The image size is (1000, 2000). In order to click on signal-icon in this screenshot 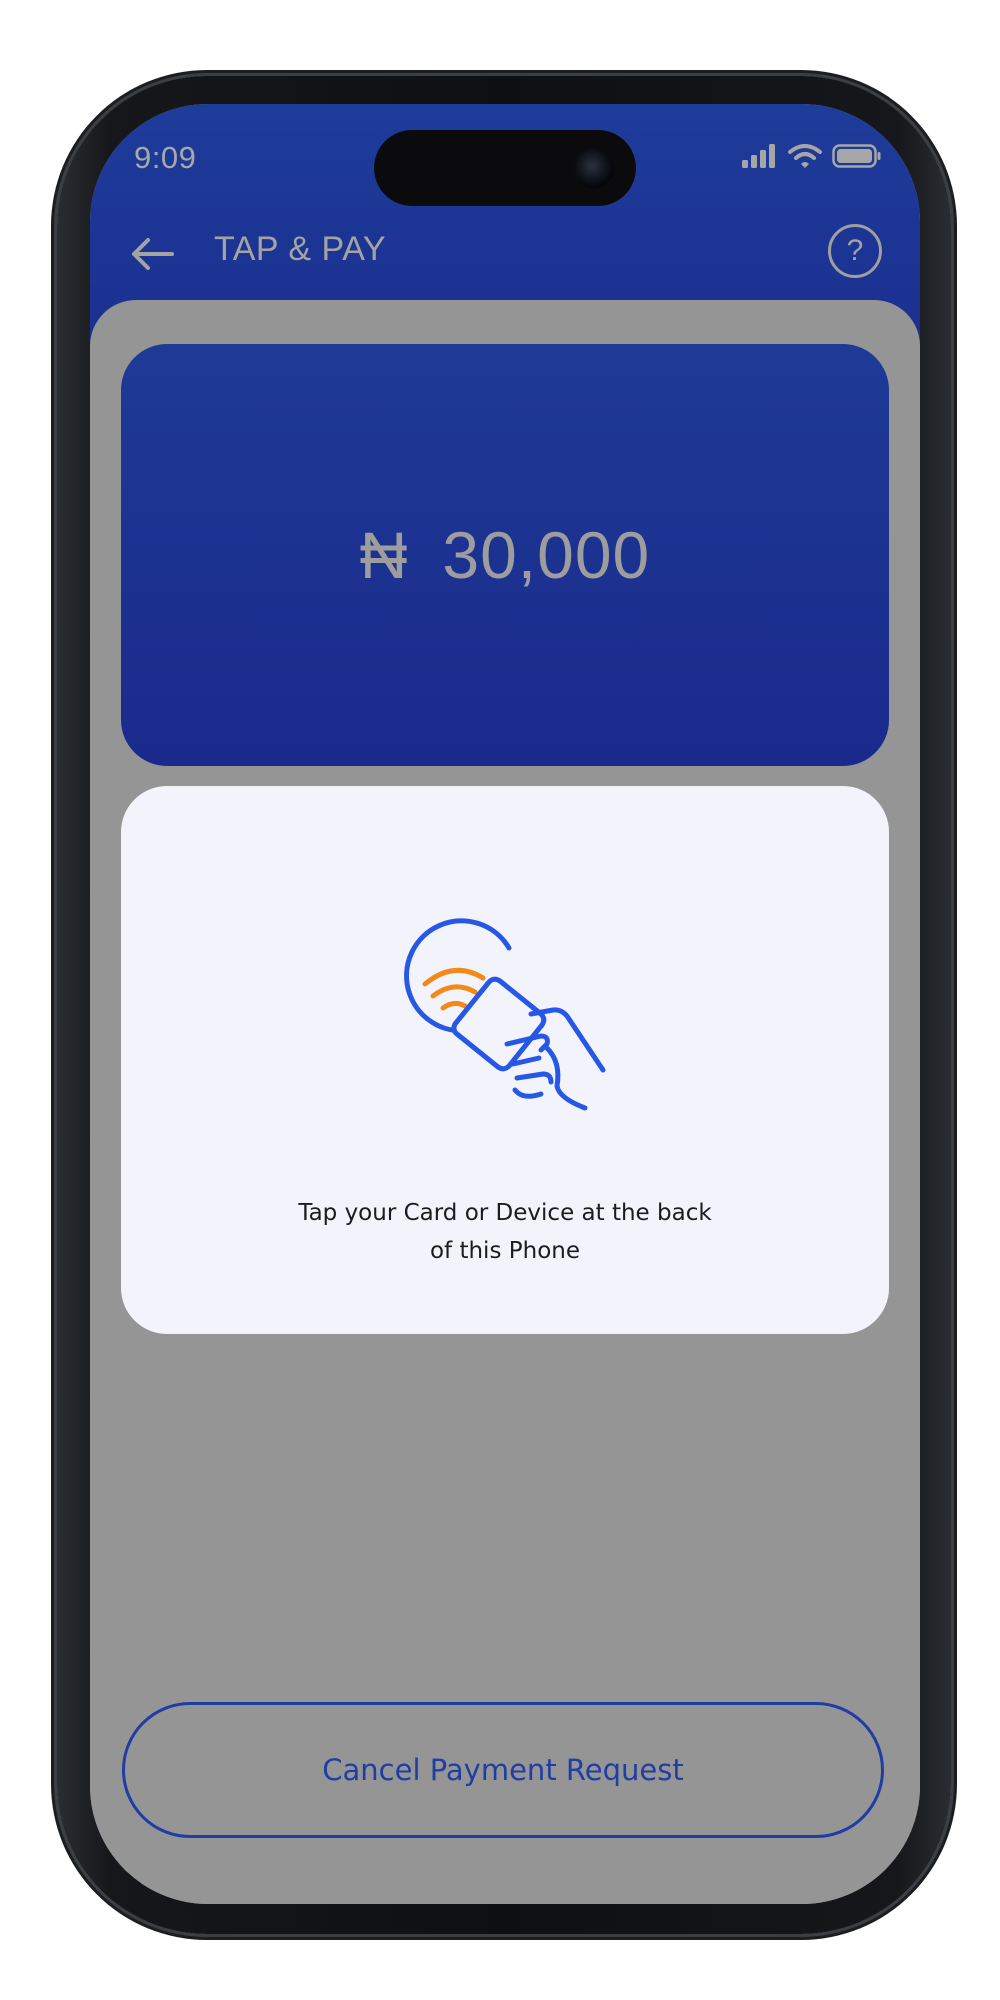, I will do `click(758, 156)`.